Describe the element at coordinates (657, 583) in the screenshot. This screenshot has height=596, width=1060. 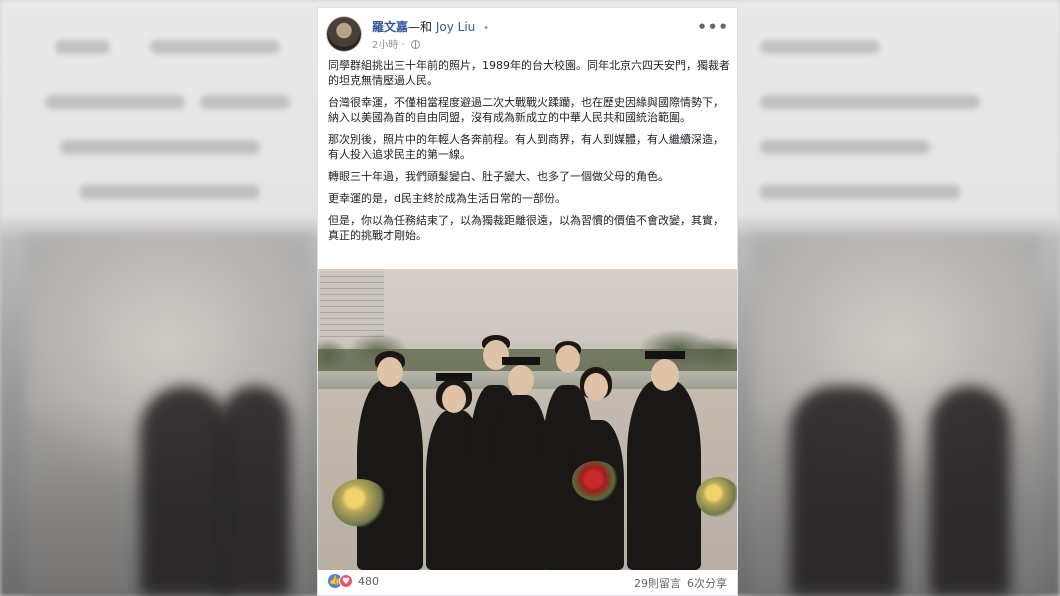
I see `comment-count-link: 29則留言` at that location.